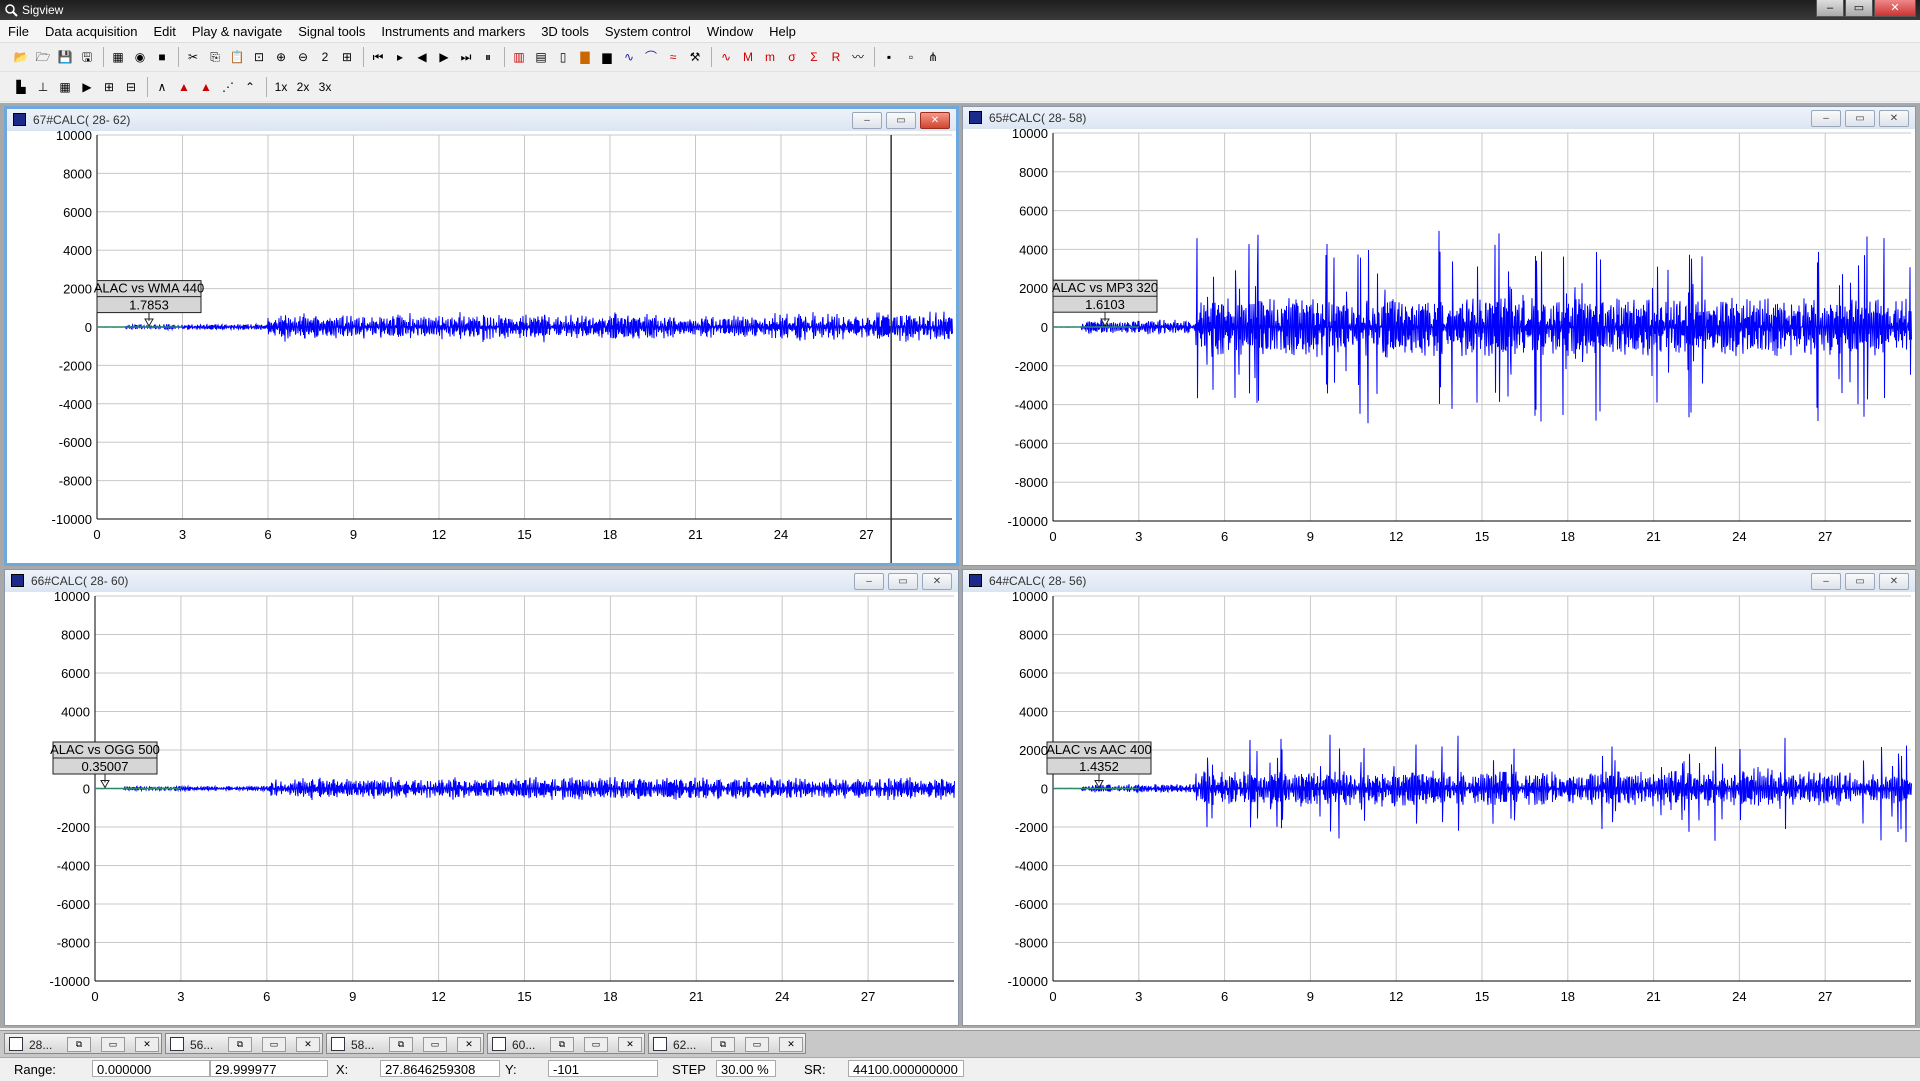  I want to click on open-icon: 📂, so click(21, 57).